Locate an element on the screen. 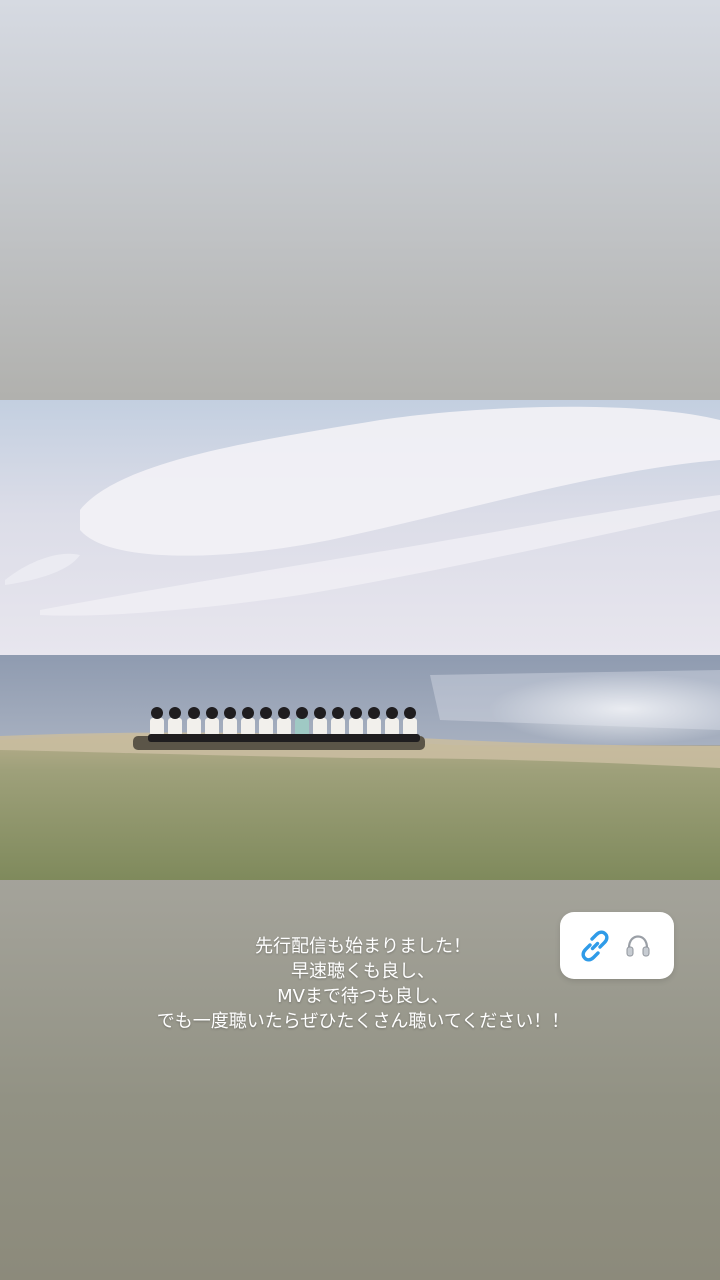 The image size is (720, 1280). caption-line-4: でも一度聴いたらぜひたくさん聴いてください！！ is located at coordinates (363, 1021).